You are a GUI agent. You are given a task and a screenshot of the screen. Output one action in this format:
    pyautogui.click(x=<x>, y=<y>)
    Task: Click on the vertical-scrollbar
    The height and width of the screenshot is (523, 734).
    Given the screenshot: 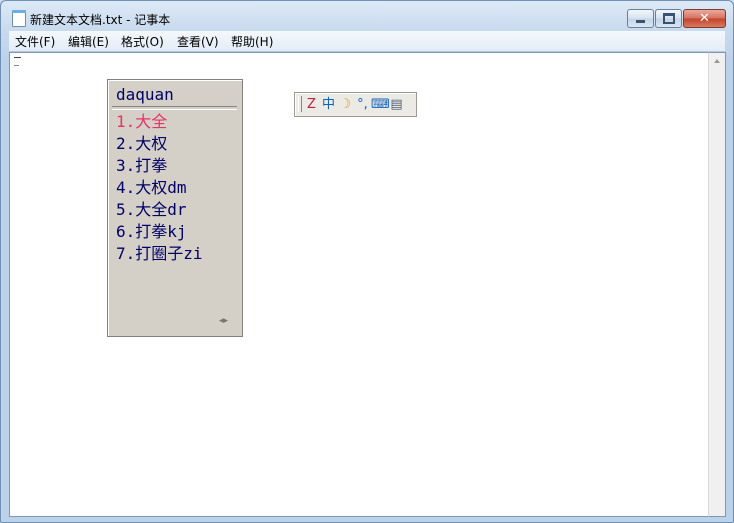 What is the action you would take?
    pyautogui.click(x=717, y=284)
    